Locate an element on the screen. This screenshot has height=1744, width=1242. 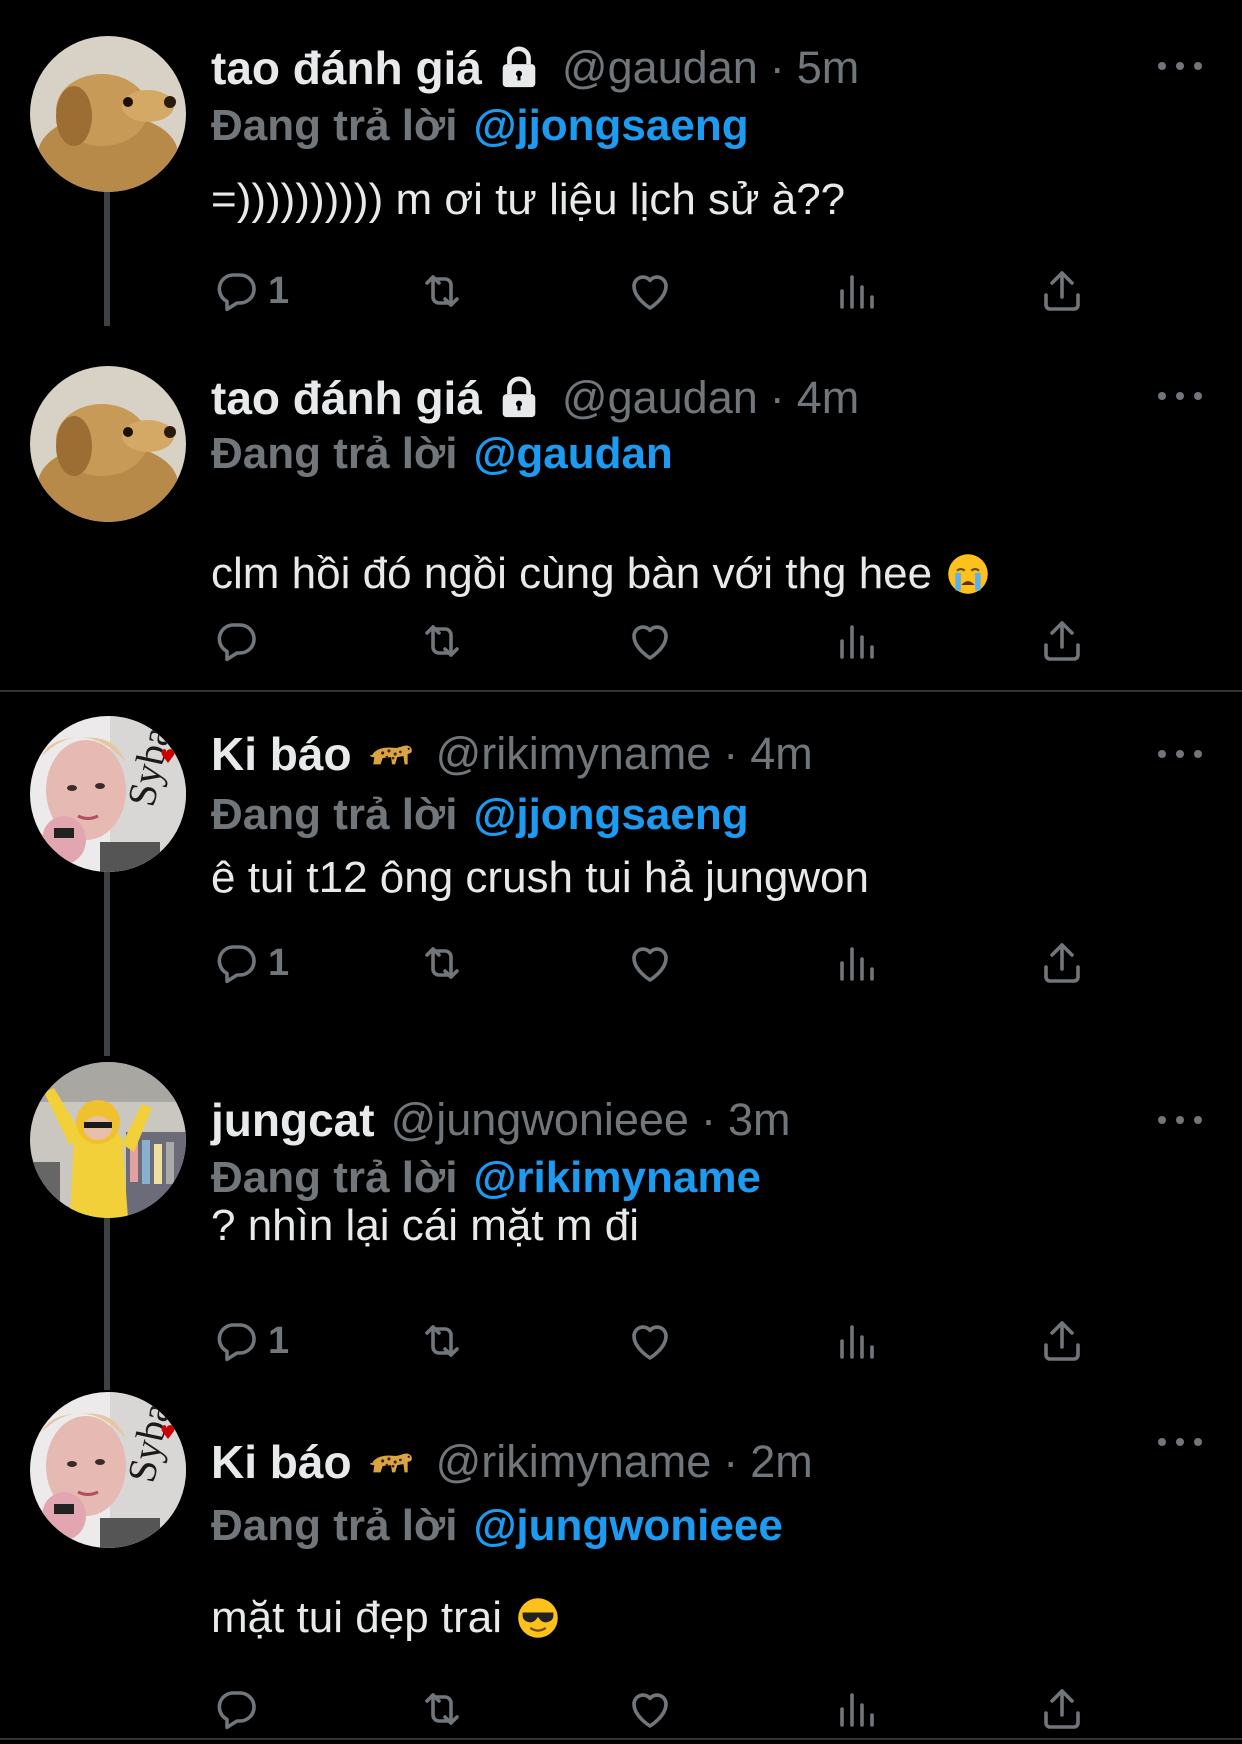
replying-to: Đang trả lời @jjongsaeng is located at coordinates (480, 815).